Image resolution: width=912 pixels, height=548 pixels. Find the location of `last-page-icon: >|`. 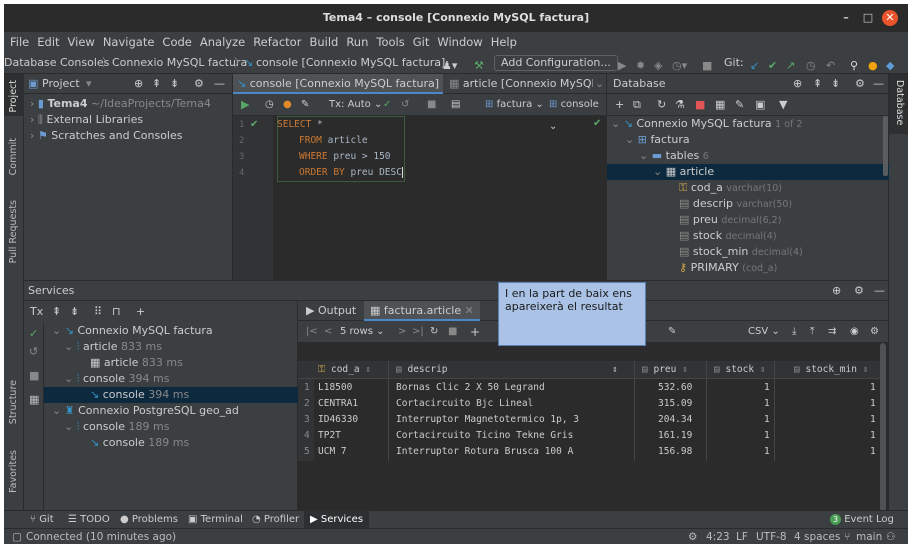

last-page-icon: >| is located at coordinates (418, 332).